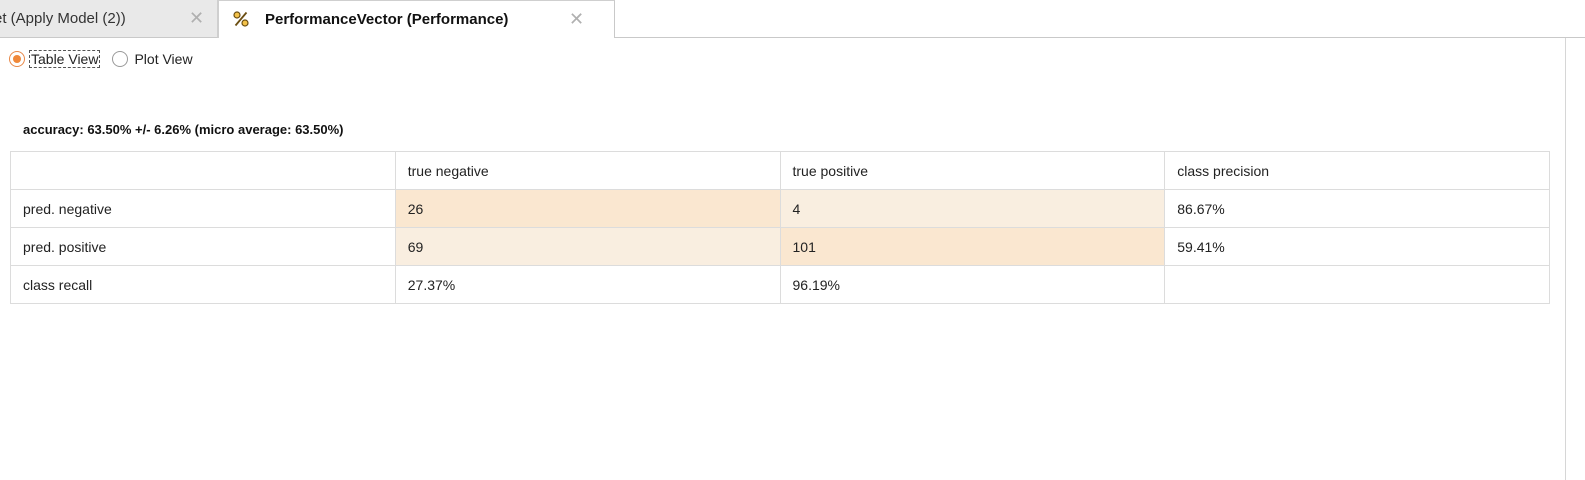  I want to click on tab-performance-vector: PerformanceVector (Performance) ✕, so click(416, 19).